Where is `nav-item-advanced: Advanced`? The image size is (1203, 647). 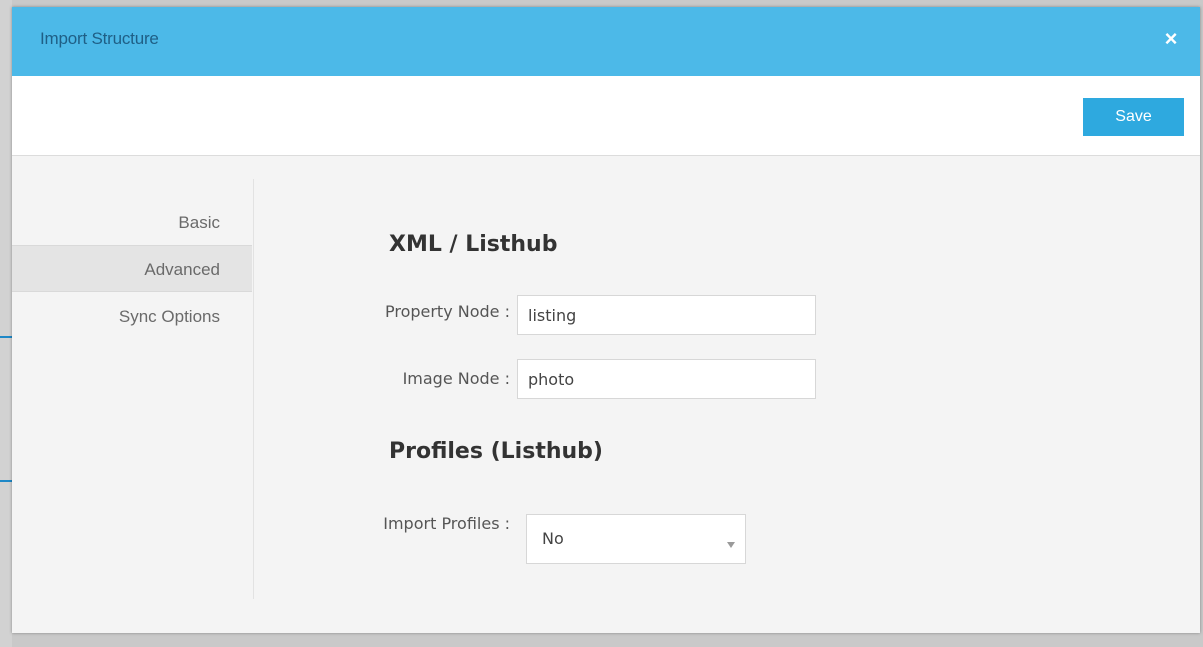
nav-item-advanced: Advanced is located at coordinates (132, 268).